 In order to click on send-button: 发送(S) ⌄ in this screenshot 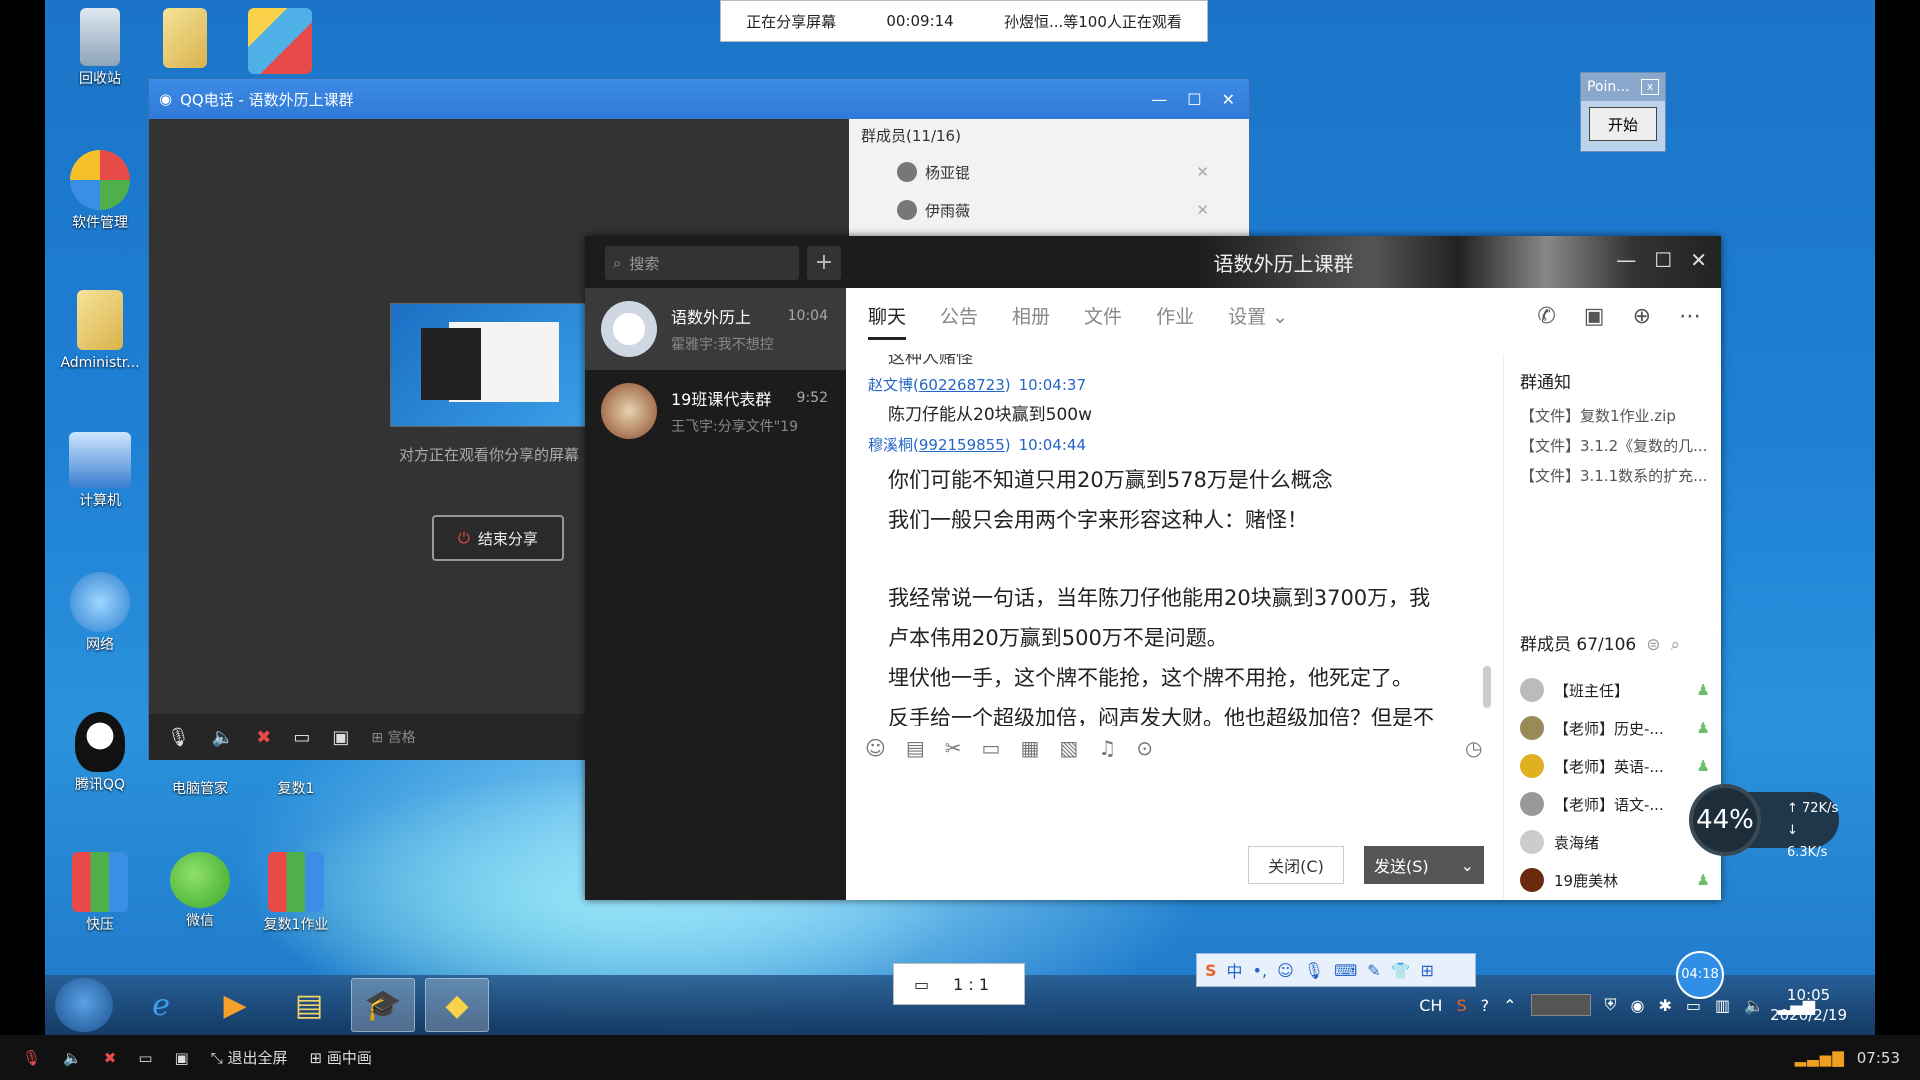, I will do `click(1424, 865)`.